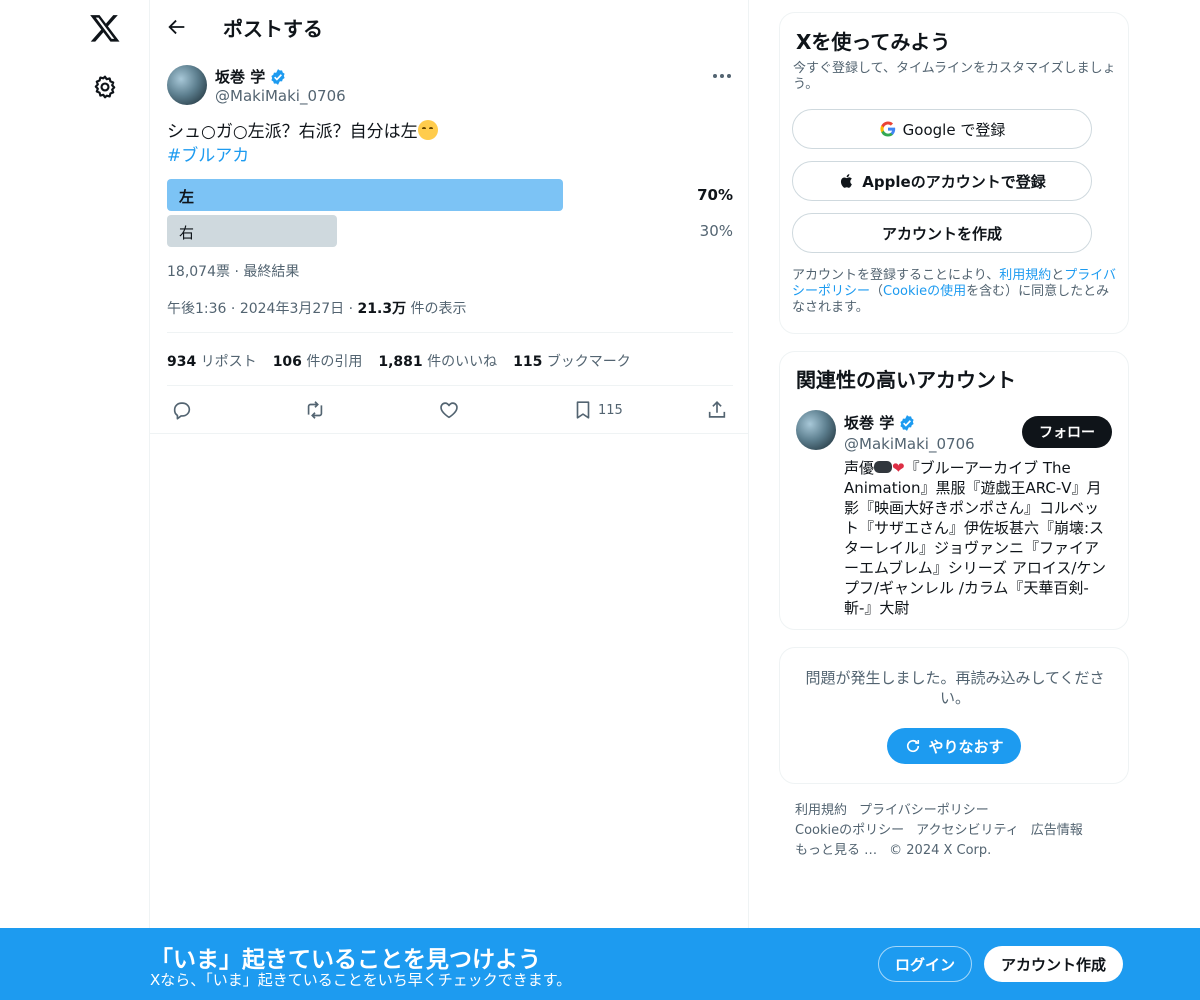 The image size is (1200, 1000). I want to click on post-time: 午後1:36, so click(196, 309).